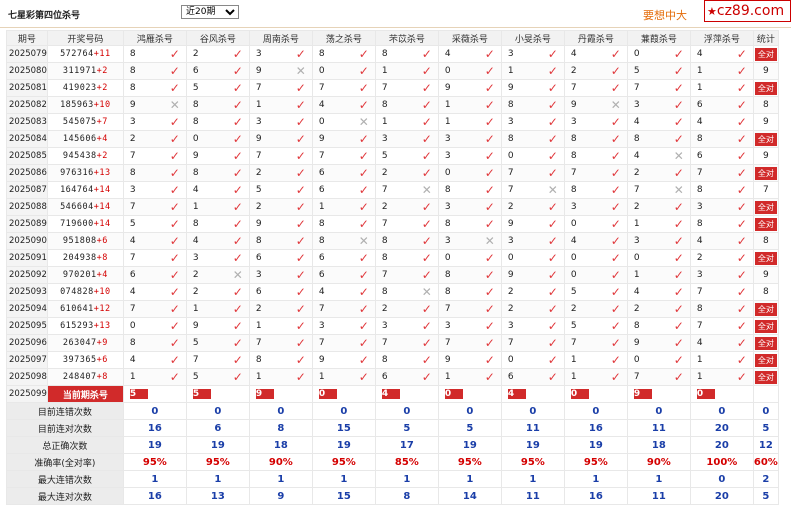 This screenshot has width=791, height=506. I want to click on column-header-expert: 鸿雁杀号, so click(154, 38).